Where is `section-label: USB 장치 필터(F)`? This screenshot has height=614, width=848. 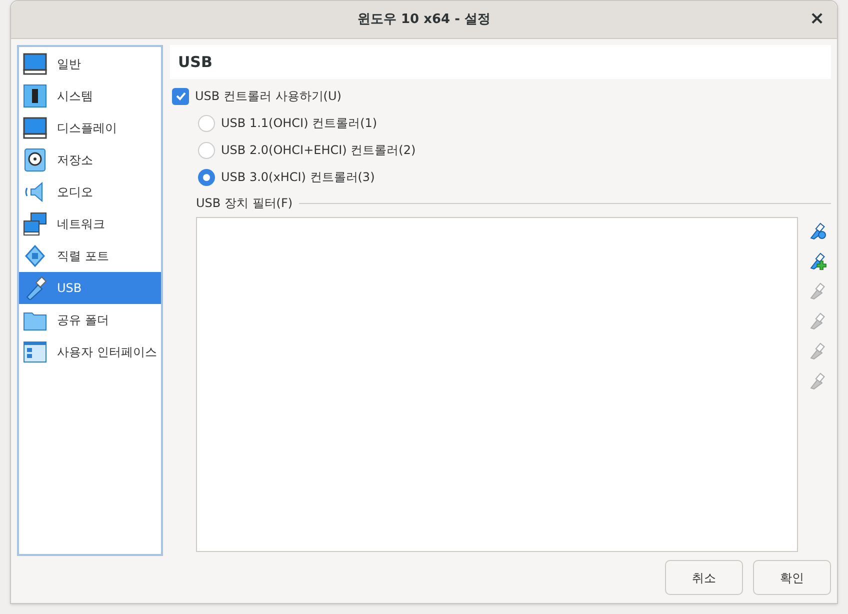
section-label: USB 장치 필터(F) is located at coordinates (244, 203).